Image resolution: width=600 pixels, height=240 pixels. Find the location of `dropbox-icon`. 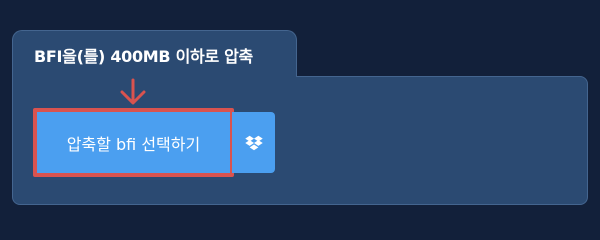

dropbox-icon is located at coordinates (253, 142).